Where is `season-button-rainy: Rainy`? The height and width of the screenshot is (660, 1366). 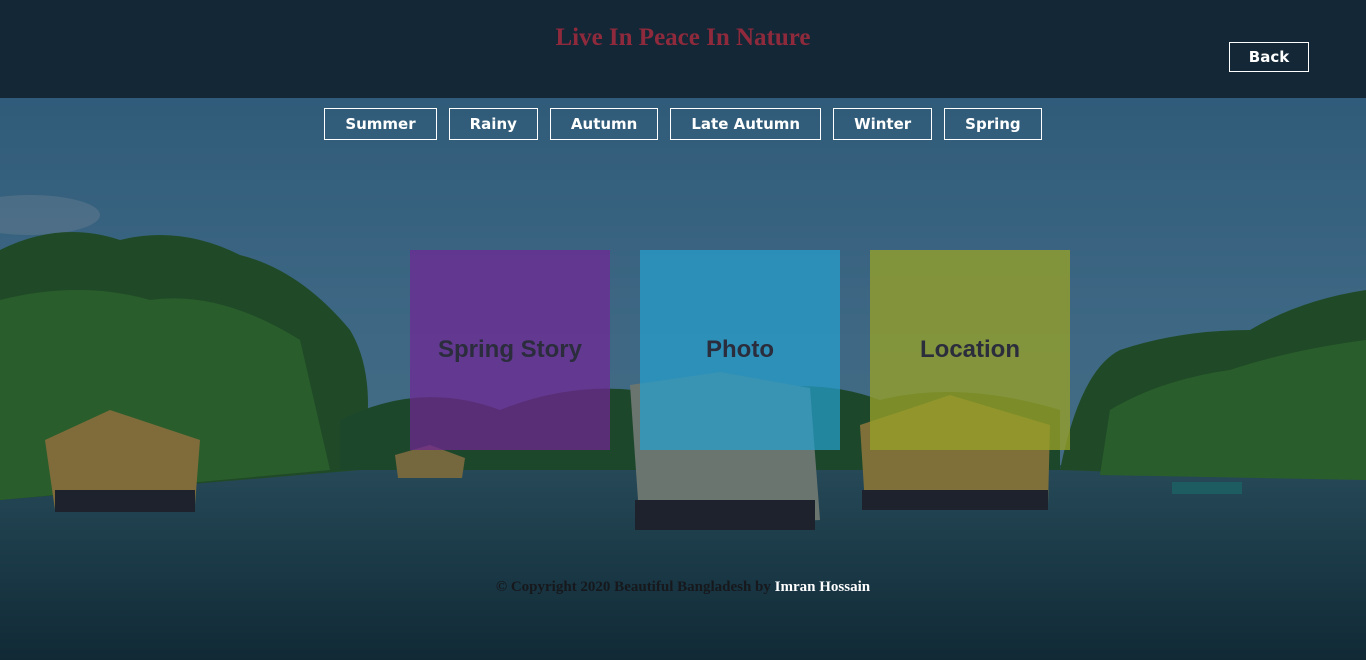 season-button-rainy: Rainy is located at coordinates (493, 124).